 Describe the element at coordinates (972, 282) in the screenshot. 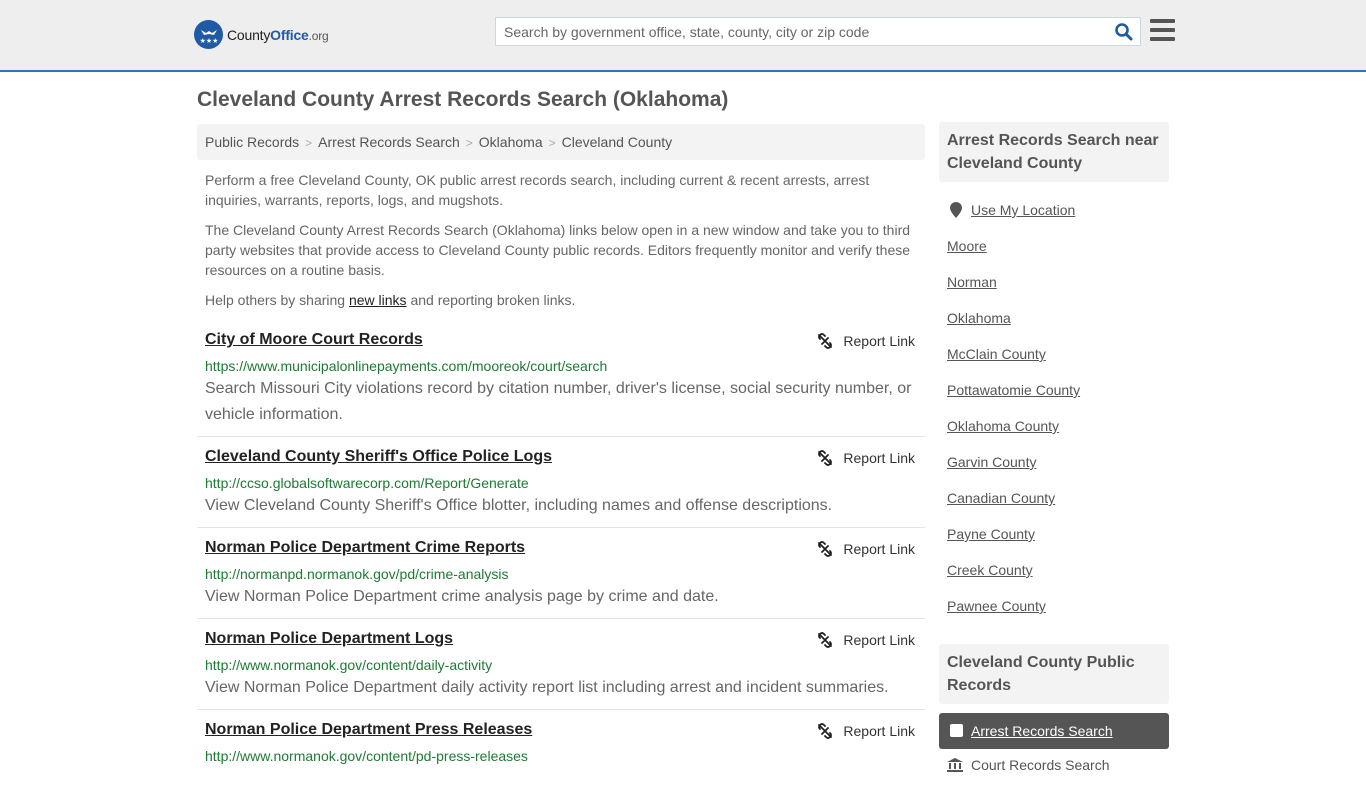

I see `nearby-link-norman: Norman` at that location.